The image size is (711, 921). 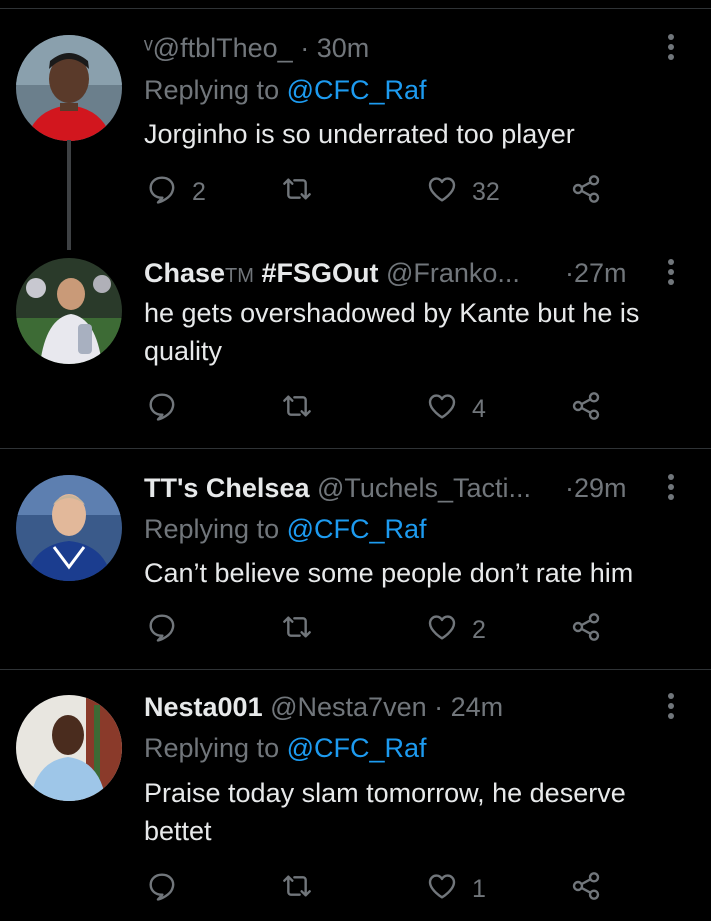 I want to click on tweet-text: Jorginho is so underrated too player, so click(x=359, y=134).